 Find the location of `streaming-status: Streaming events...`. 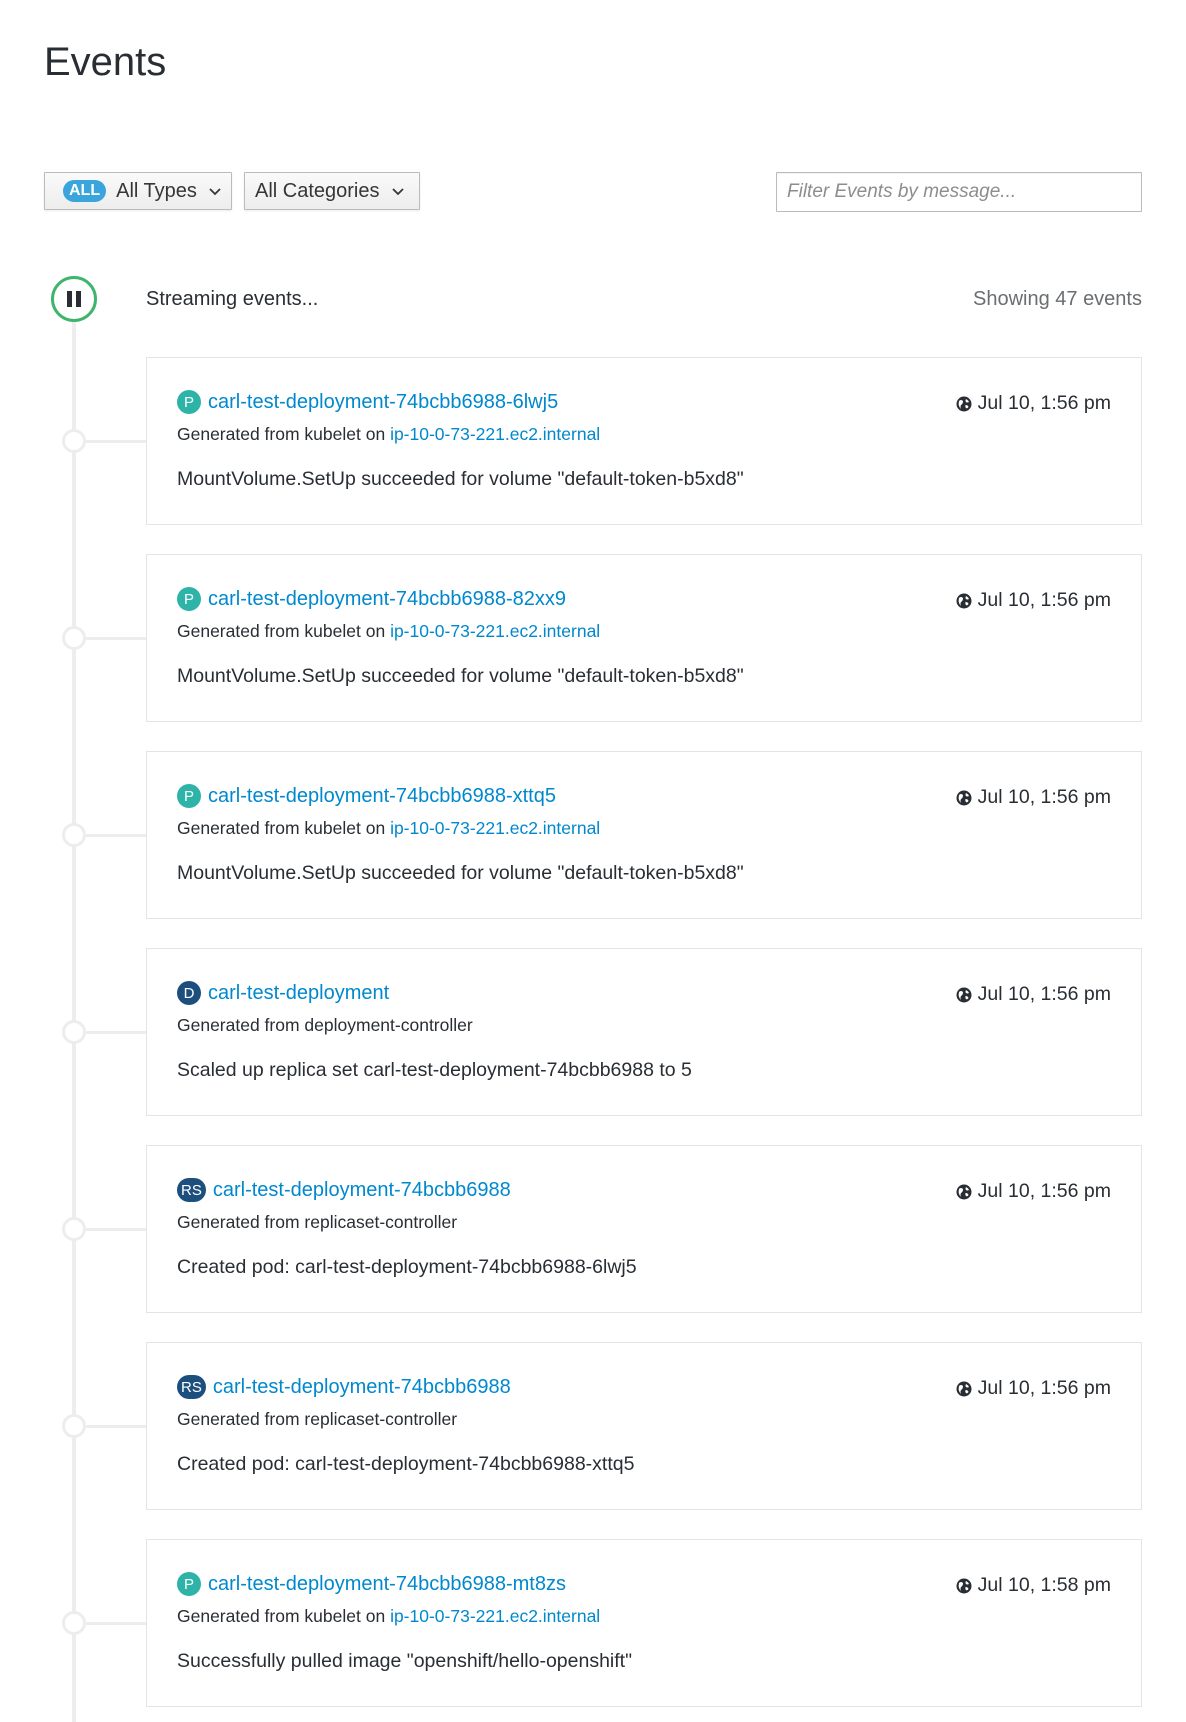

streaming-status: Streaming events... is located at coordinates (232, 299).